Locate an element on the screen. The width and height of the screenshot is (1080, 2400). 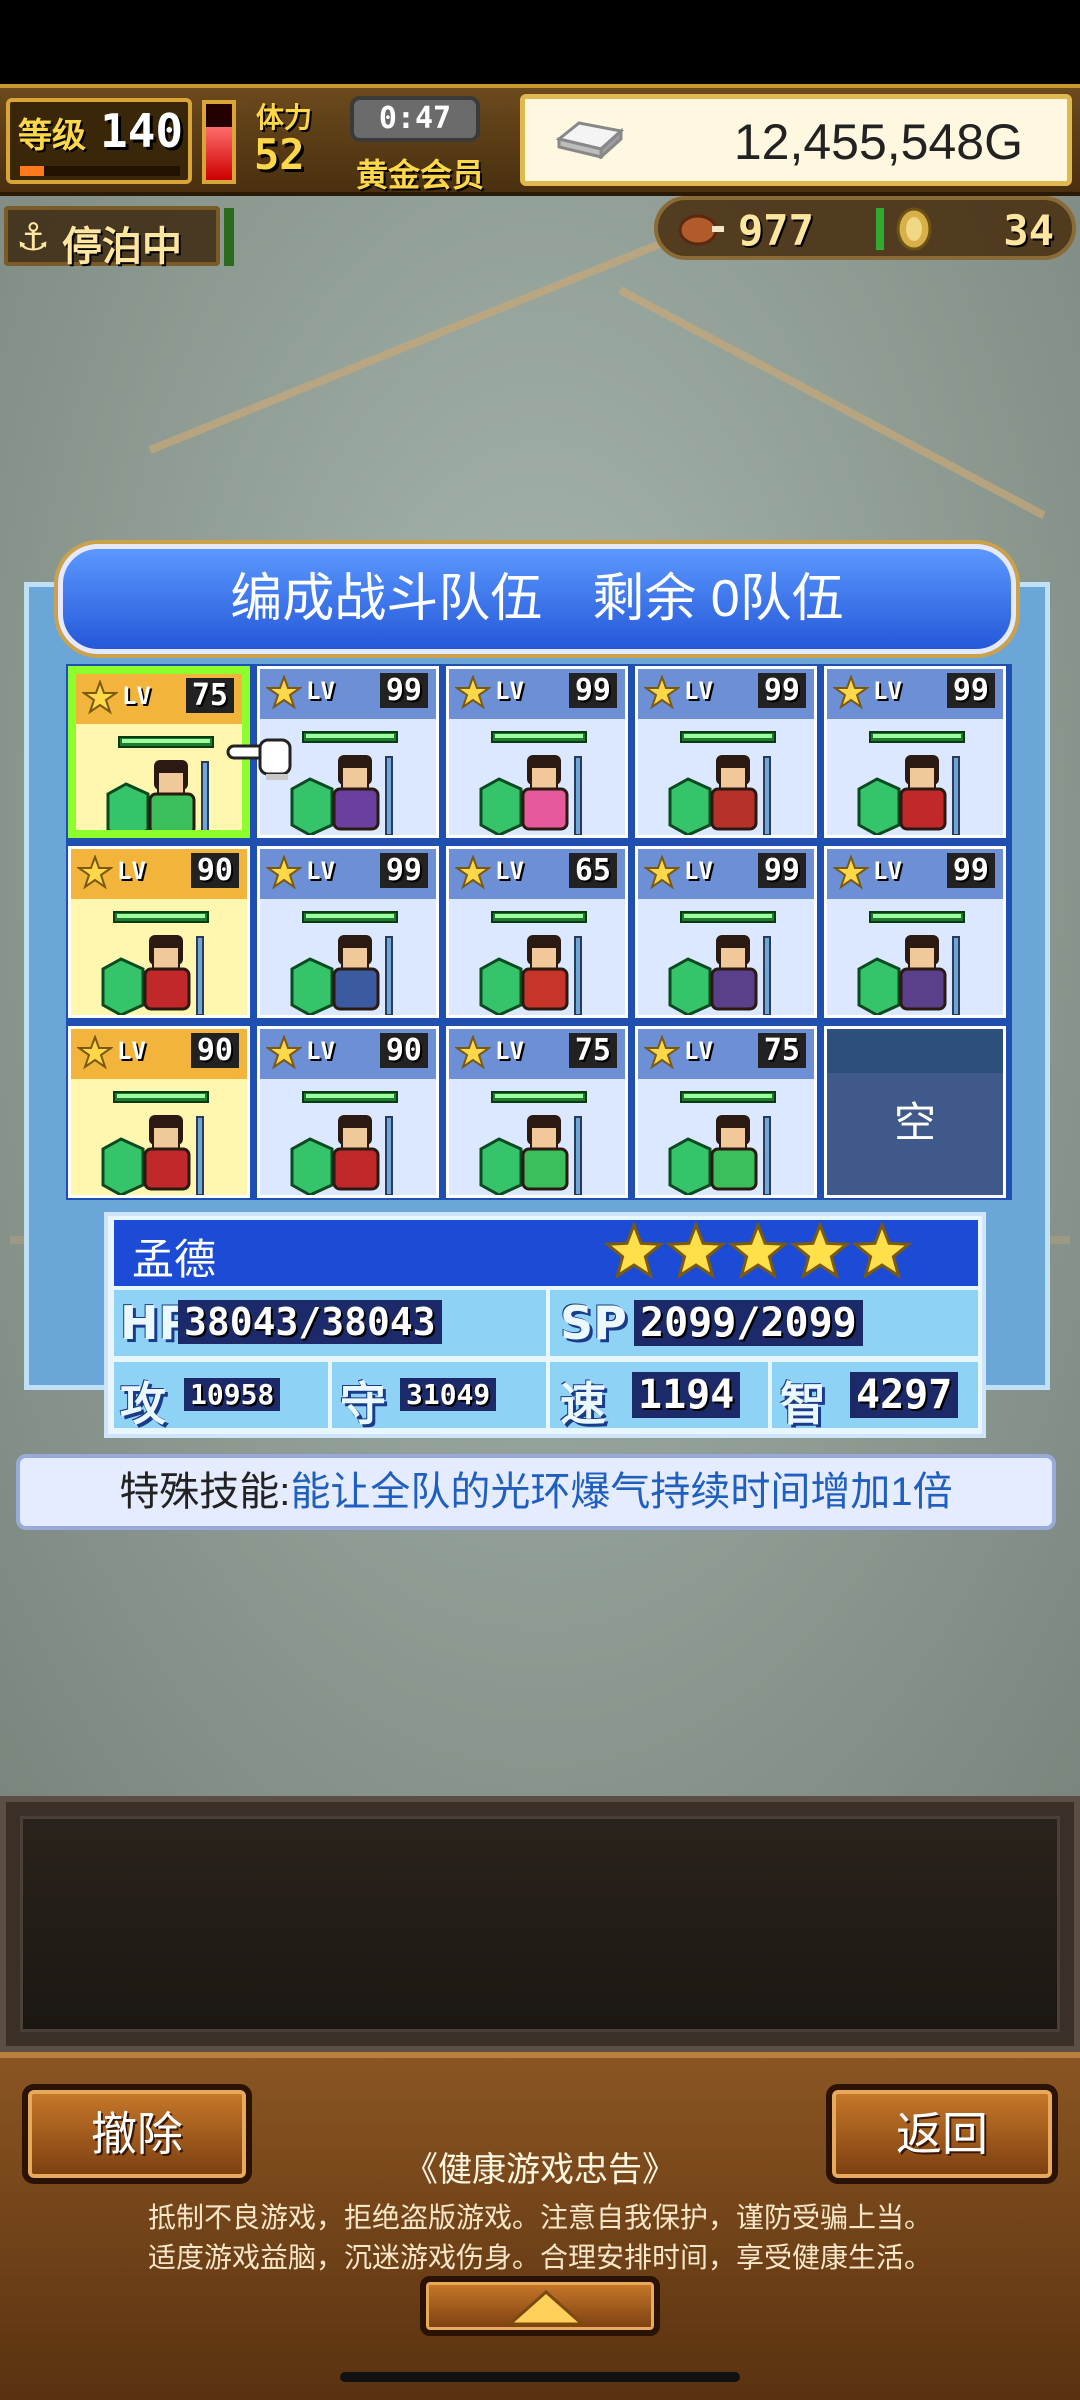
skill-description: 能让全队的光环爆气持续时间增加1倍 is located at coordinates (621, 1492).